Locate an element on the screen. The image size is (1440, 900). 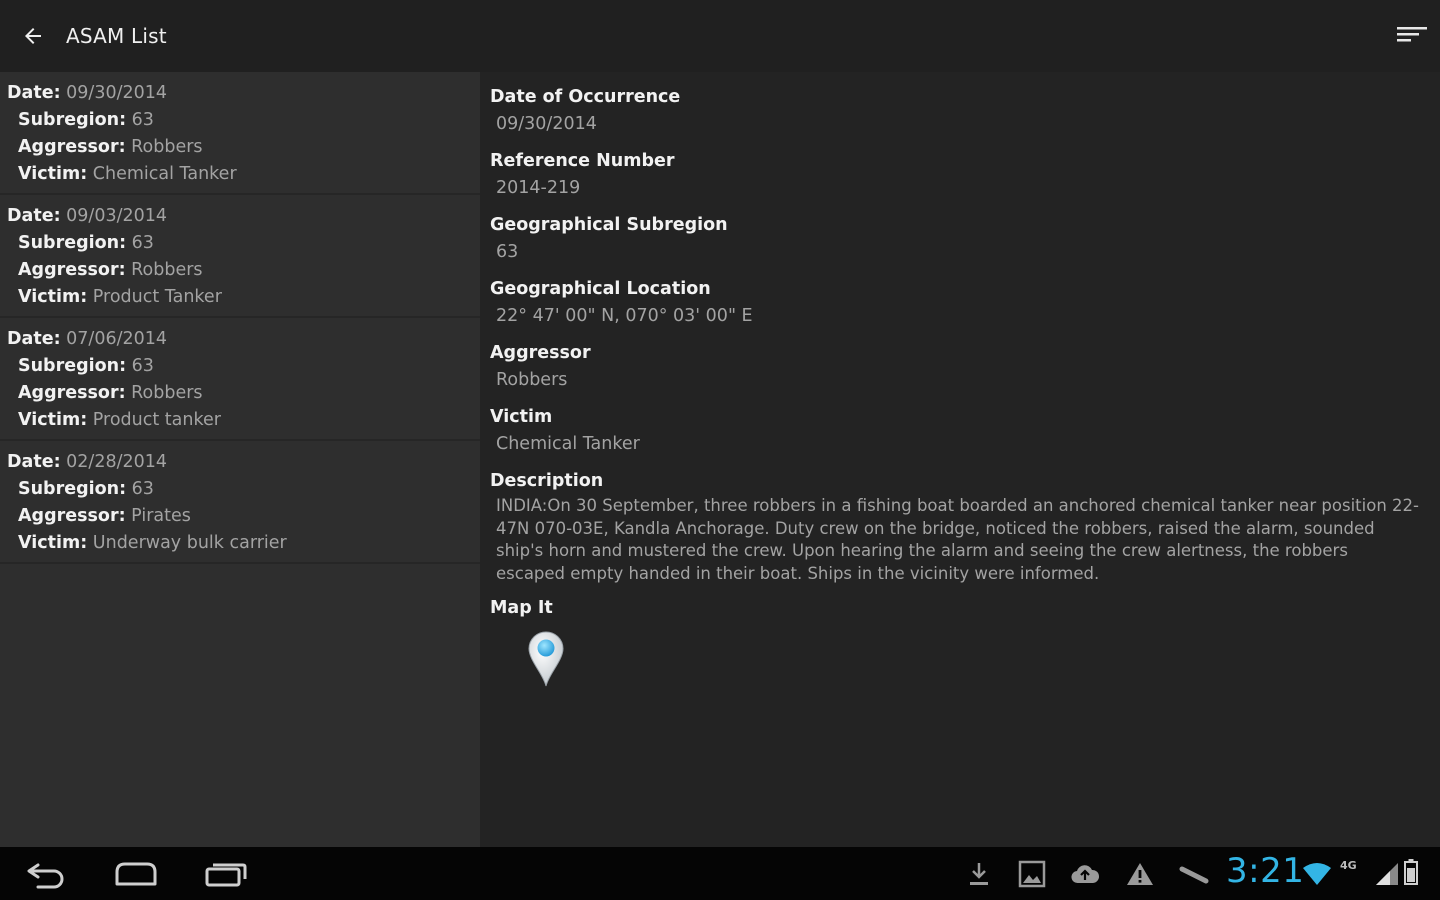
field-date-of-occurrence: Date of Occurrence 09/30/2014 is located at coordinates (965, 111).